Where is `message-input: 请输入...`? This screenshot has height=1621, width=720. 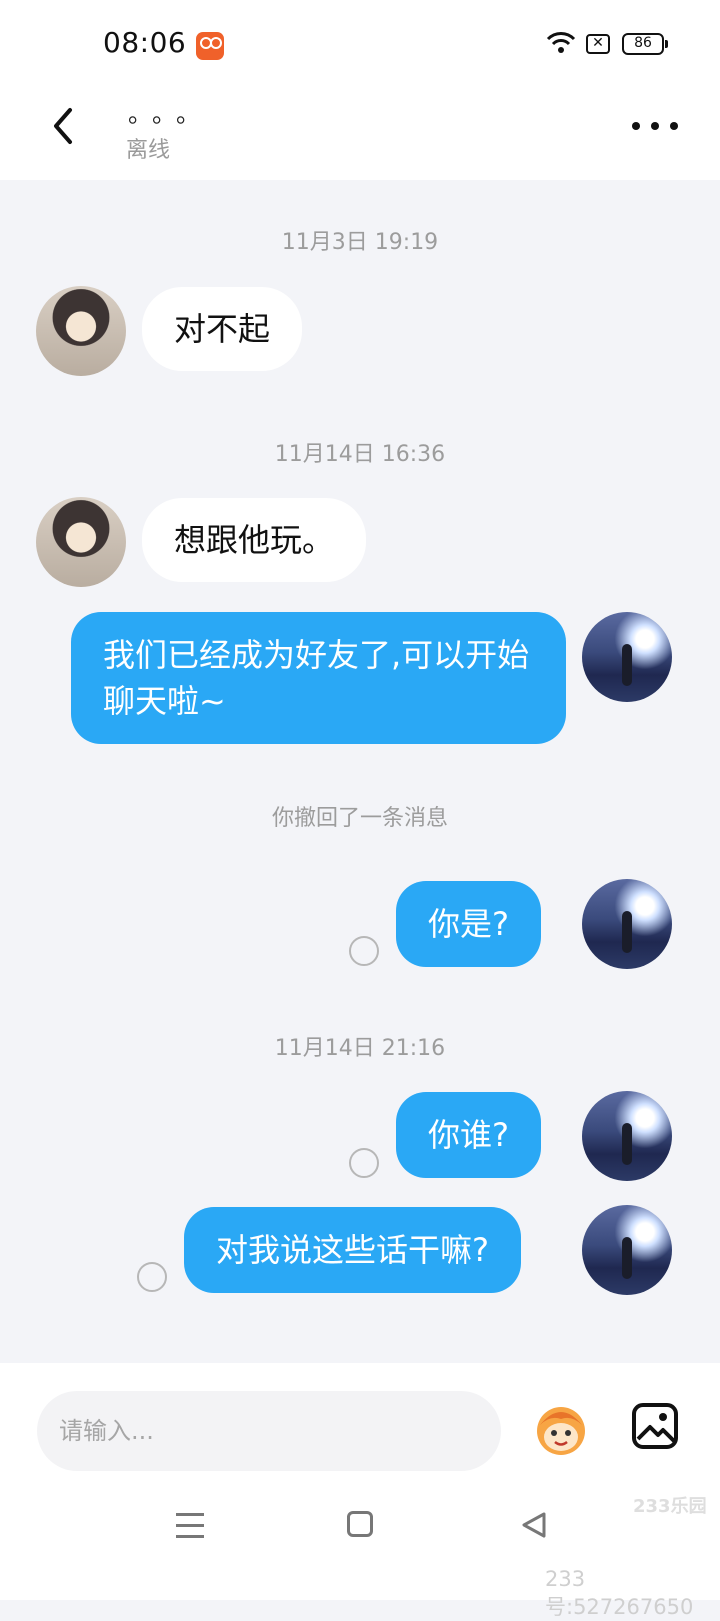
message-input: 请输入... is located at coordinates (269, 1431).